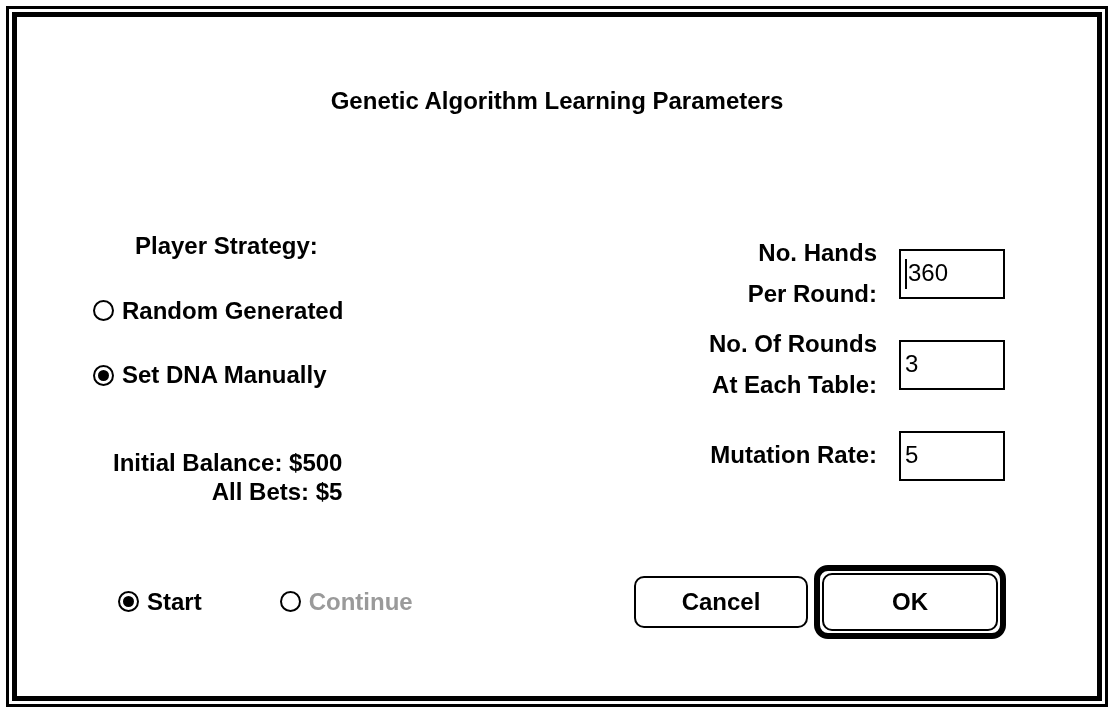 Image resolution: width=1110 pixels, height=713 pixels. What do you see at coordinates (277, 492) in the screenshot?
I see `info-text: All Bets: $5` at bounding box center [277, 492].